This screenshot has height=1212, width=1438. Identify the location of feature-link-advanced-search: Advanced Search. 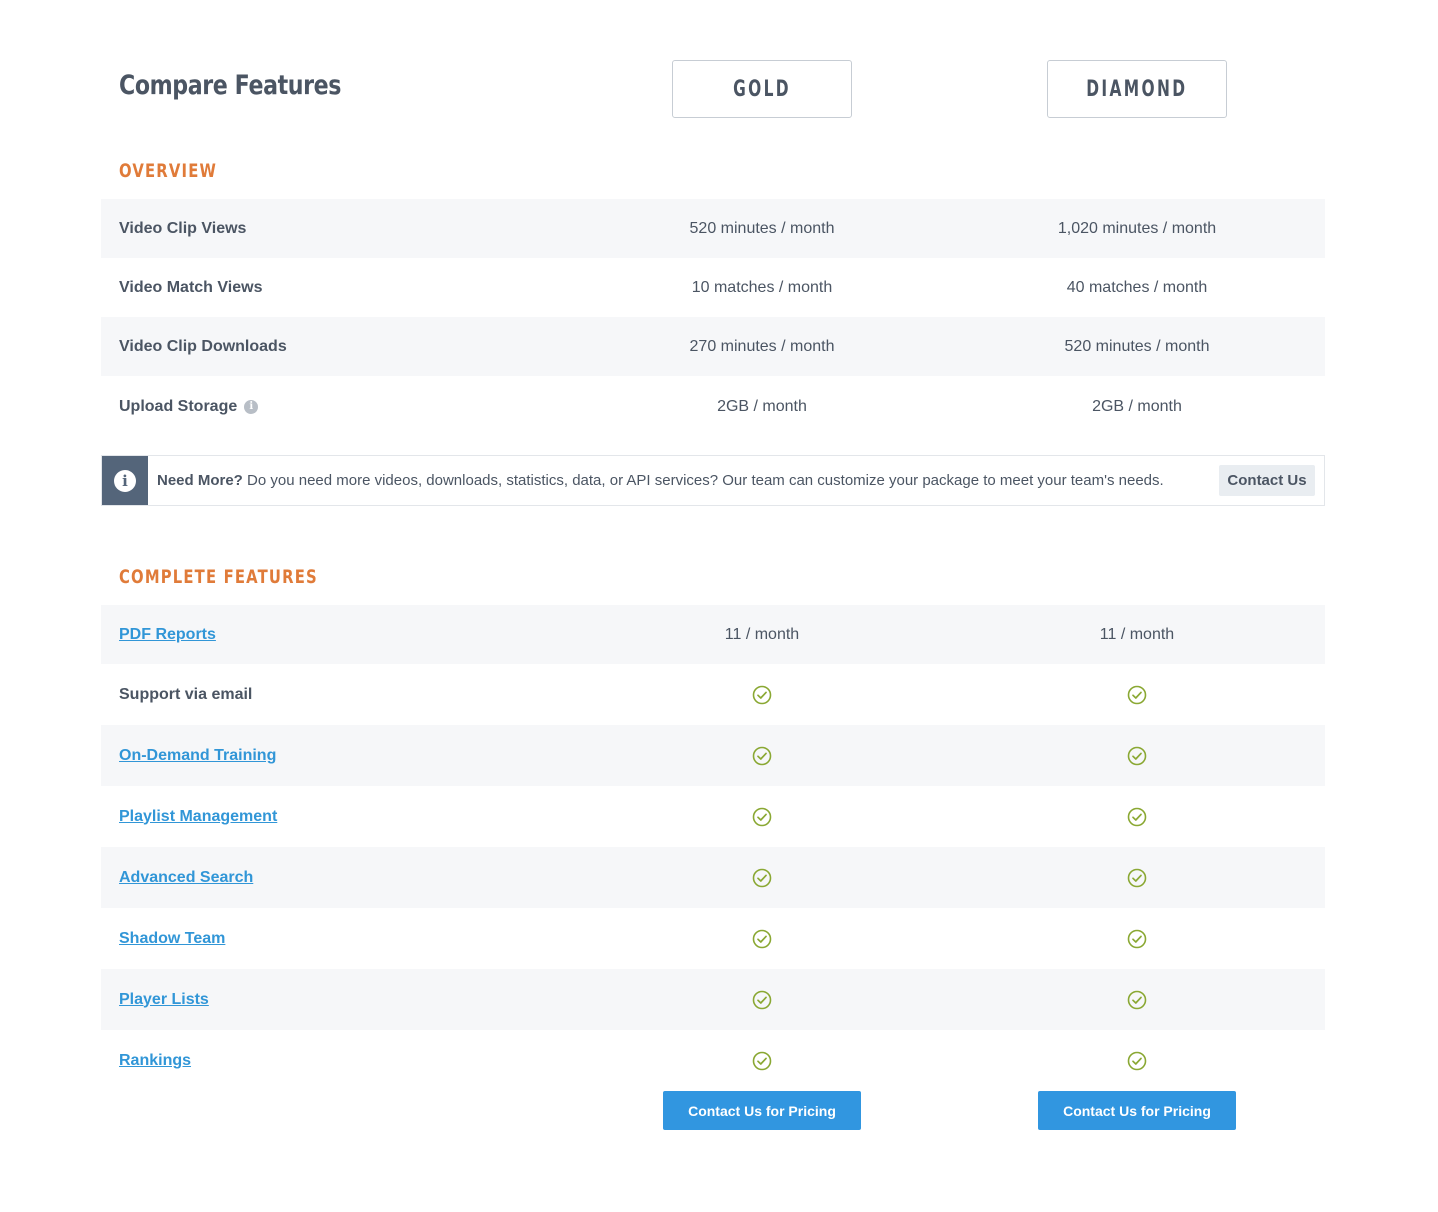
(186, 878).